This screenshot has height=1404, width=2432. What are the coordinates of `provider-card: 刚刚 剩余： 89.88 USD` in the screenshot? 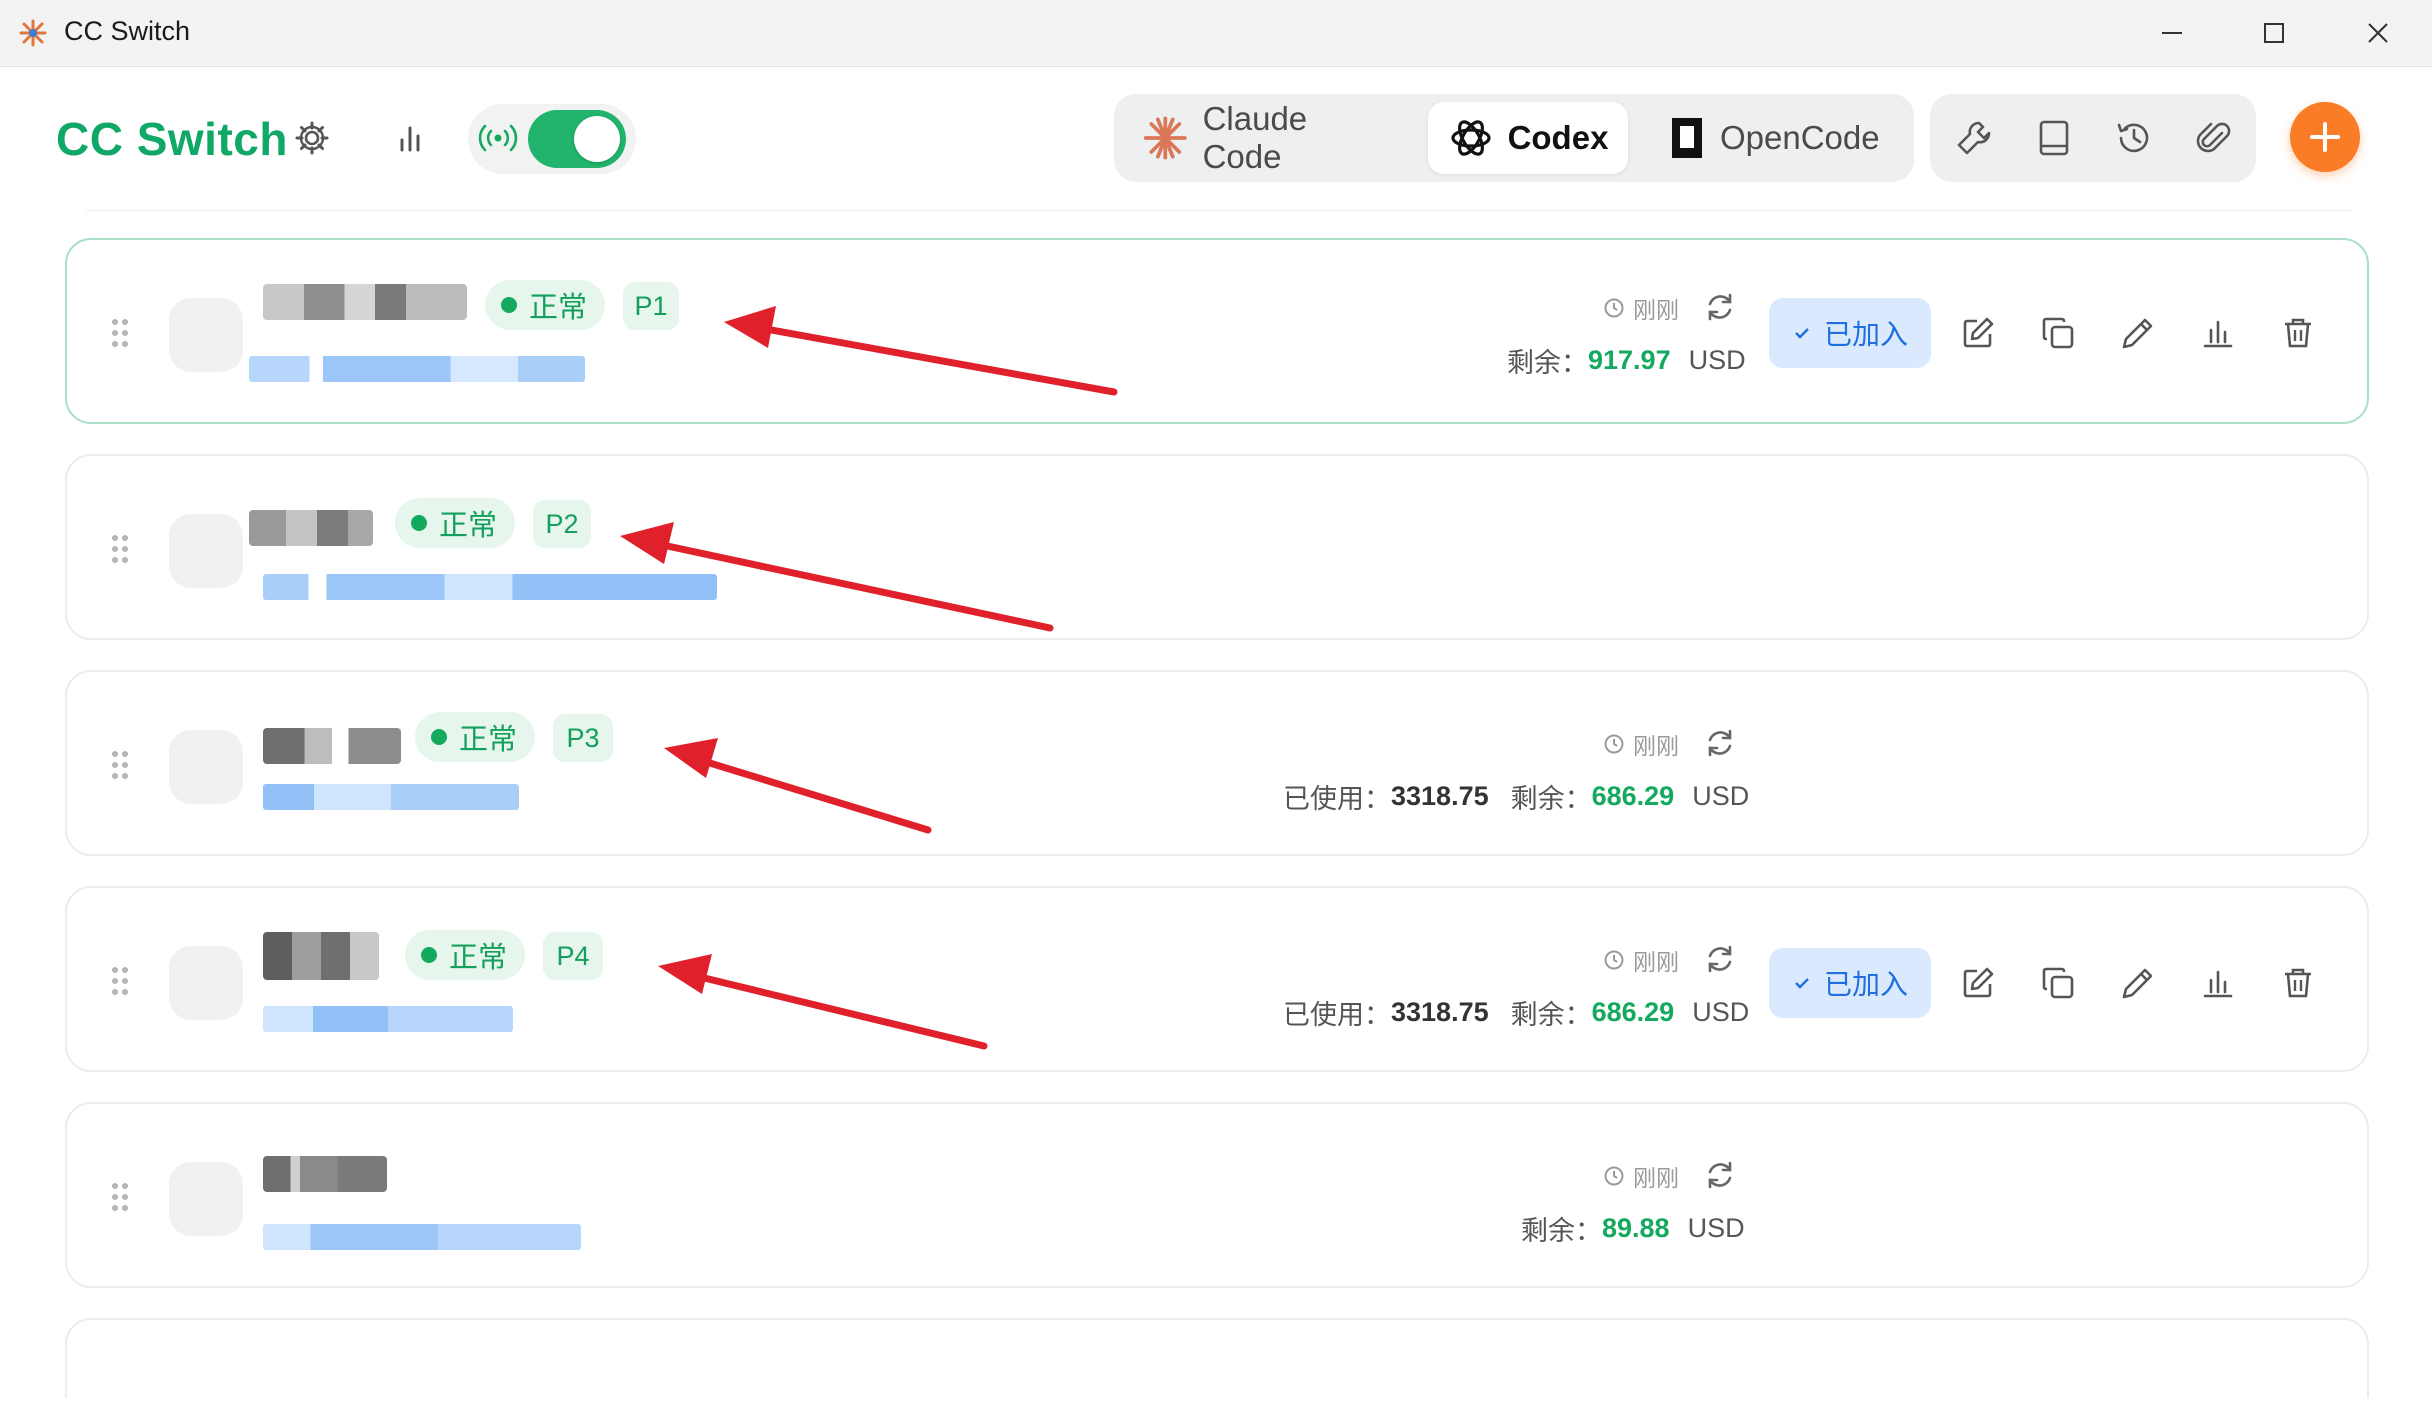 It's located at (1217, 1195).